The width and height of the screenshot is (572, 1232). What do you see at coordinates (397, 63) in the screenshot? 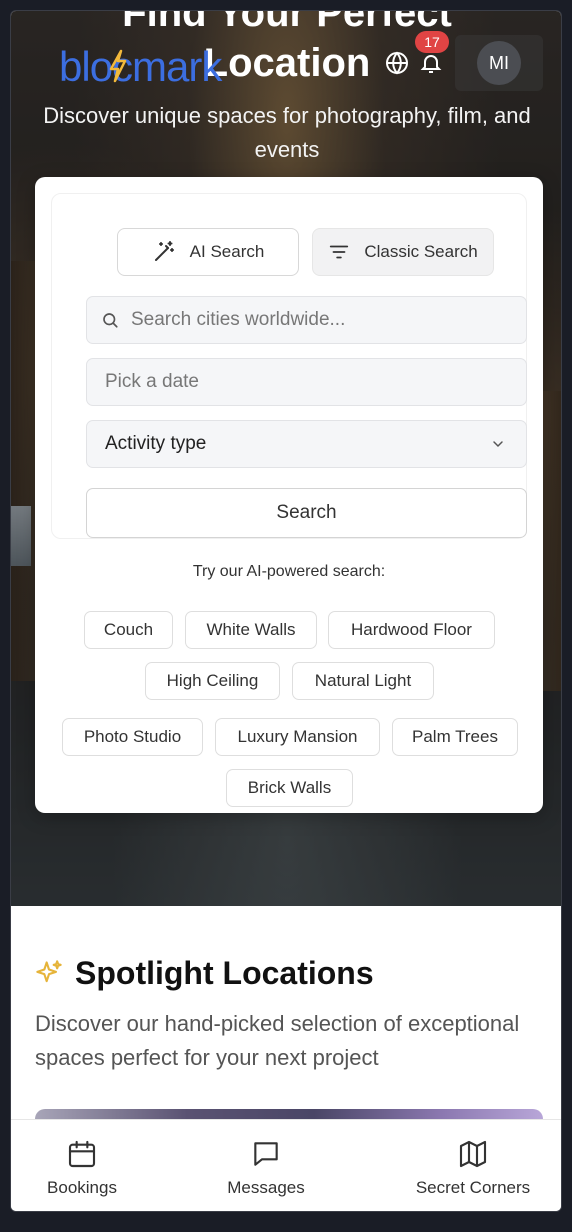
I see `globe-icon` at bounding box center [397, 63].